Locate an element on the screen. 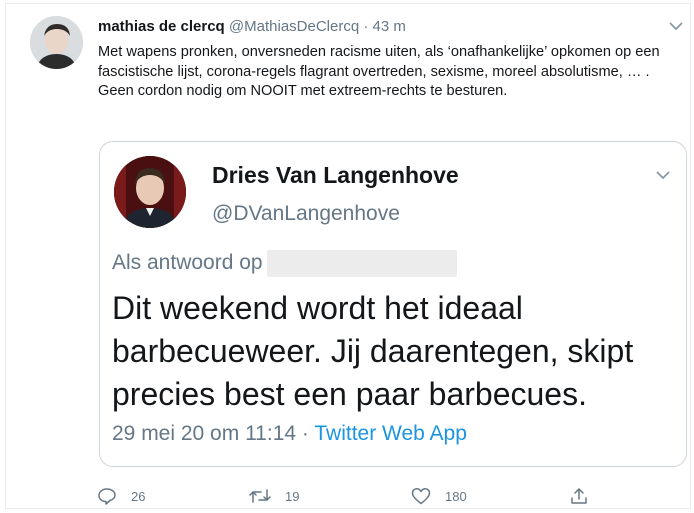 Image resolution: width=694 pixels, height=513 pixels. share-icon is located at coordinates (579, 496).